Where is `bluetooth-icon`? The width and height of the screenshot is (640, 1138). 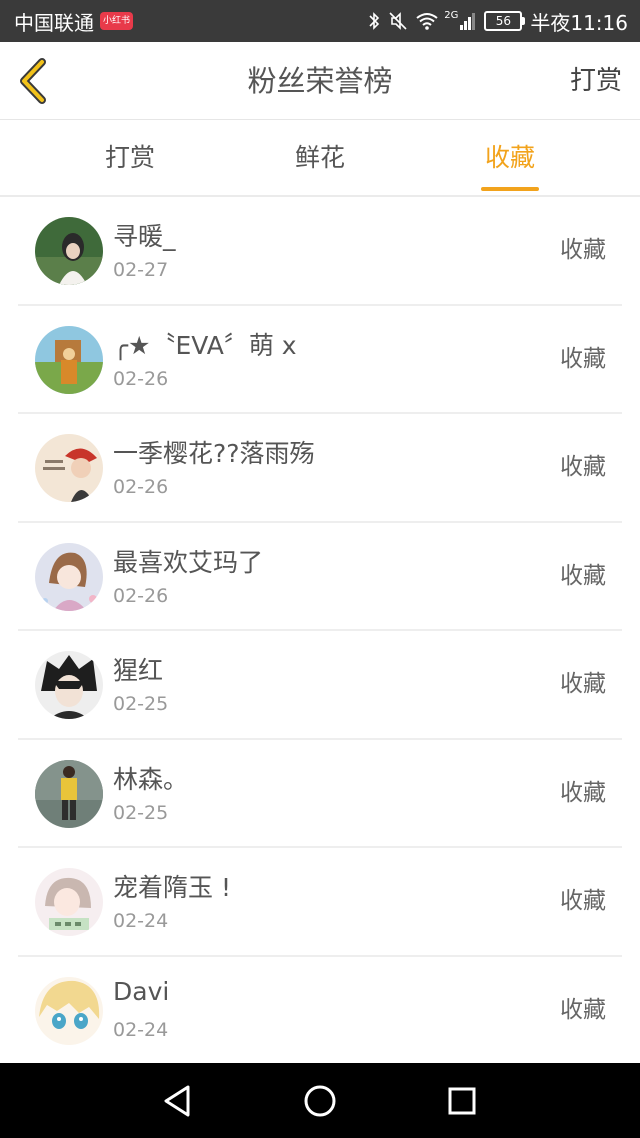
bluetooth-icon is located at coordinates (374, 21).